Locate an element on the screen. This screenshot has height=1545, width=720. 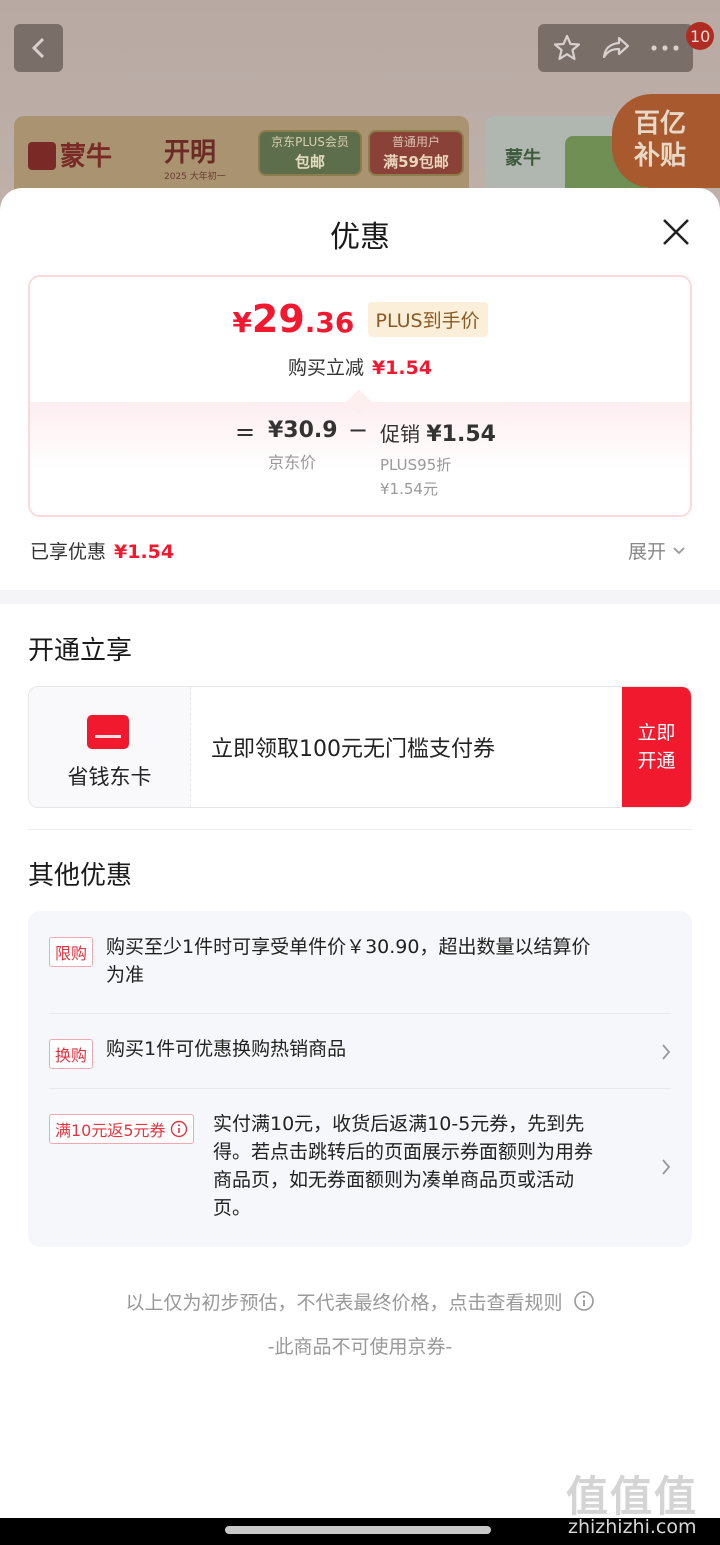
user-shipping-tag: 普通用户 满59包邮 is located at coordinates (416, 153).